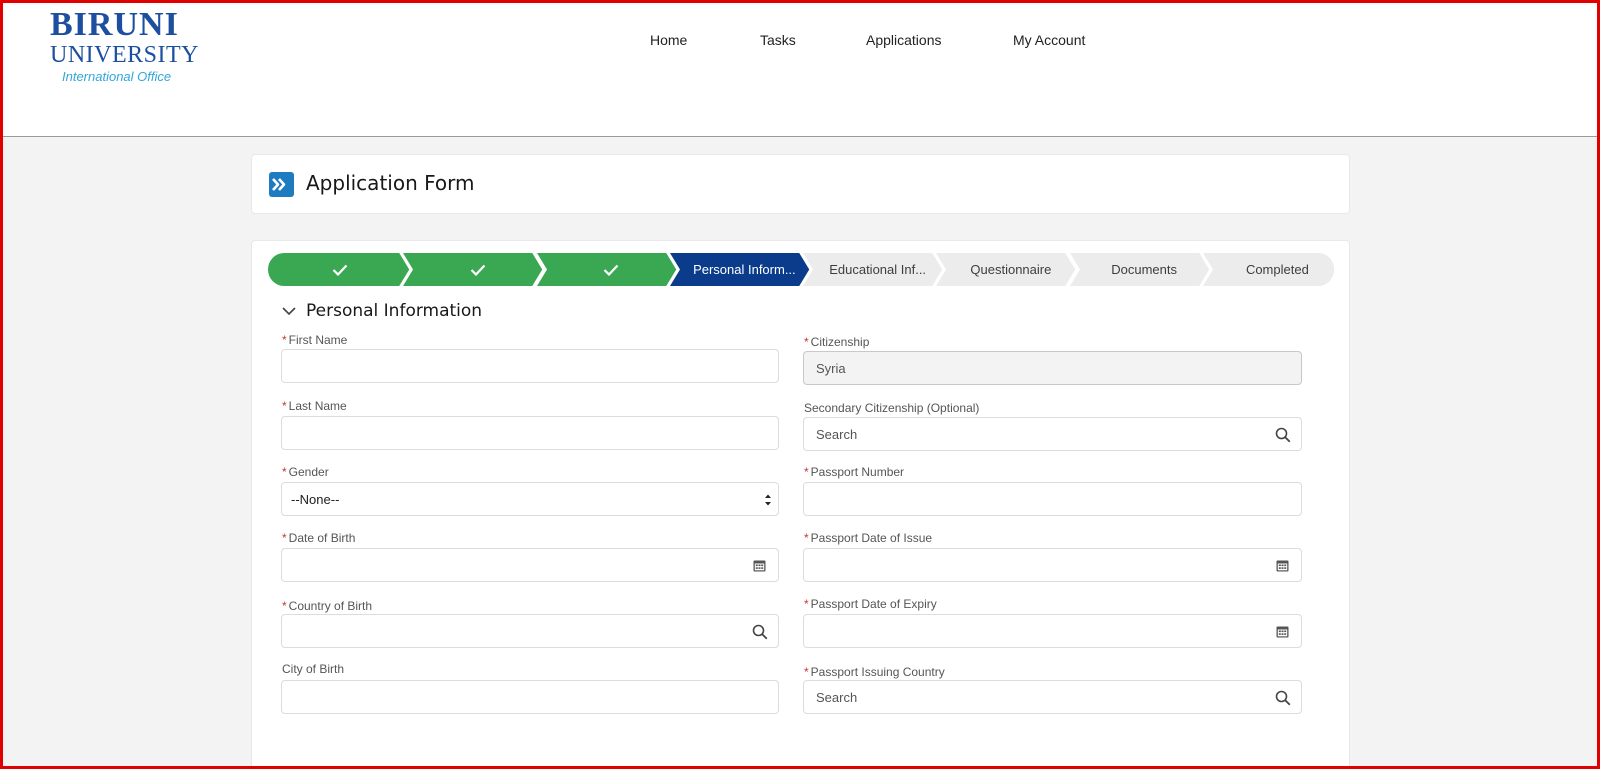 This screenshot has width=1600, height=769. What do you see at coordinates (877, 672) in the screenshot?
I see `field-label-text: Passport Issuing Country` at bounding box center [877, 672].